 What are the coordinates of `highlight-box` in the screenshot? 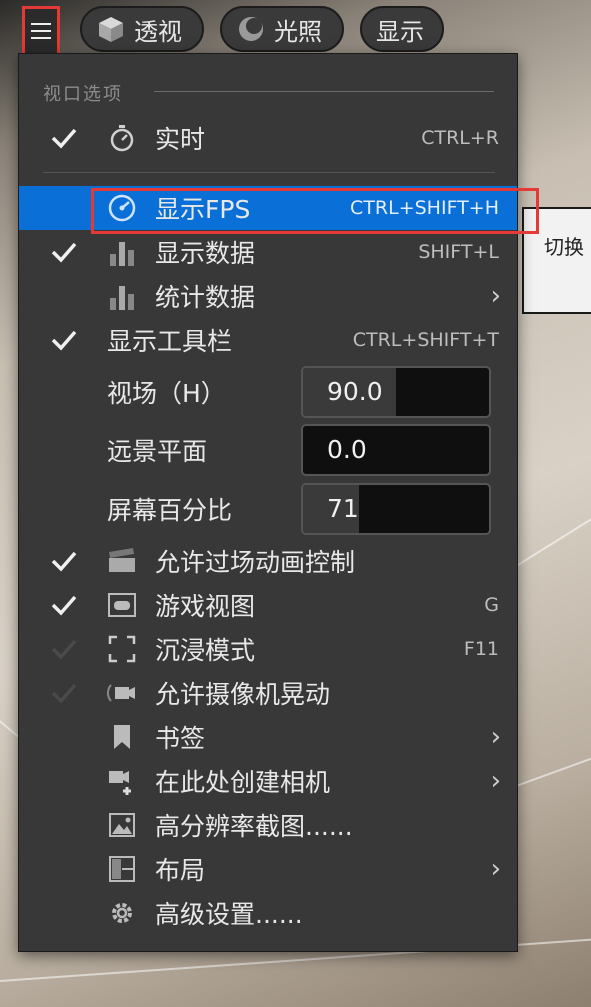 It's located at (315, 211).